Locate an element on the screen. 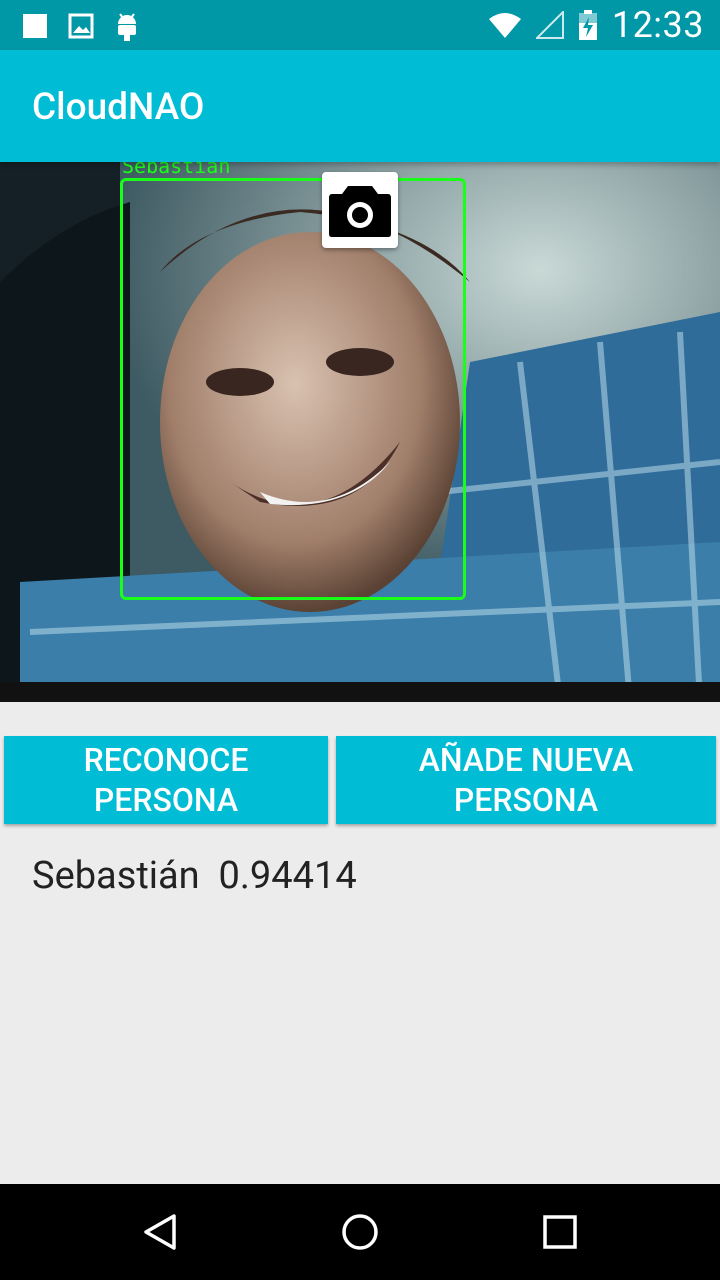  detected-face-label: Sebastian is located at coordinates (176, 170).